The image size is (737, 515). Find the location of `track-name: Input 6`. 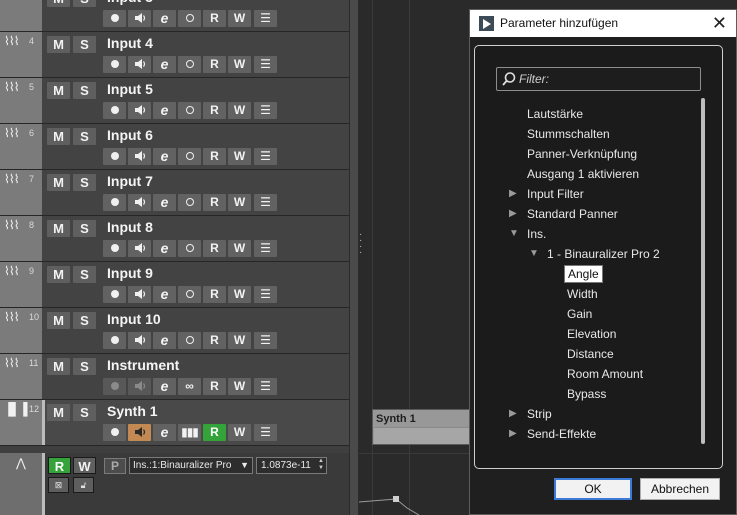

track-name: Input 6 is located at coordinates (130, 135).